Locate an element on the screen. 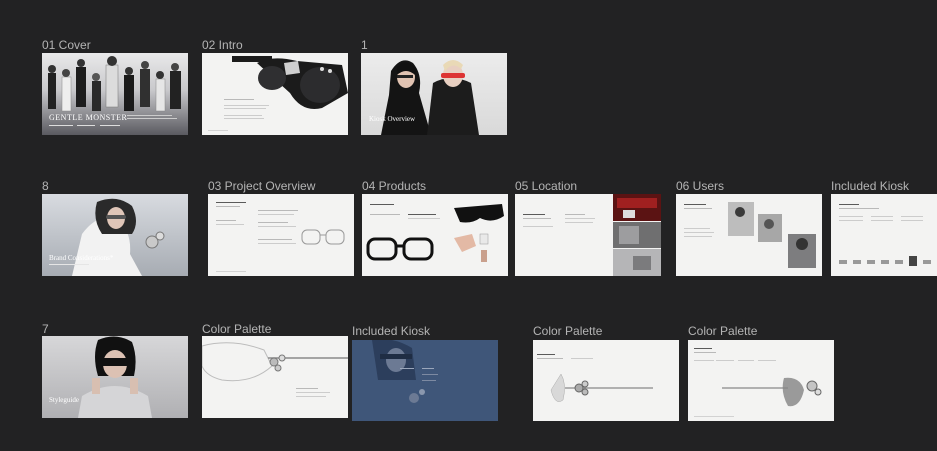 The image size is (937, 451). frame-label: 8 is located at coordinates (45, 186).